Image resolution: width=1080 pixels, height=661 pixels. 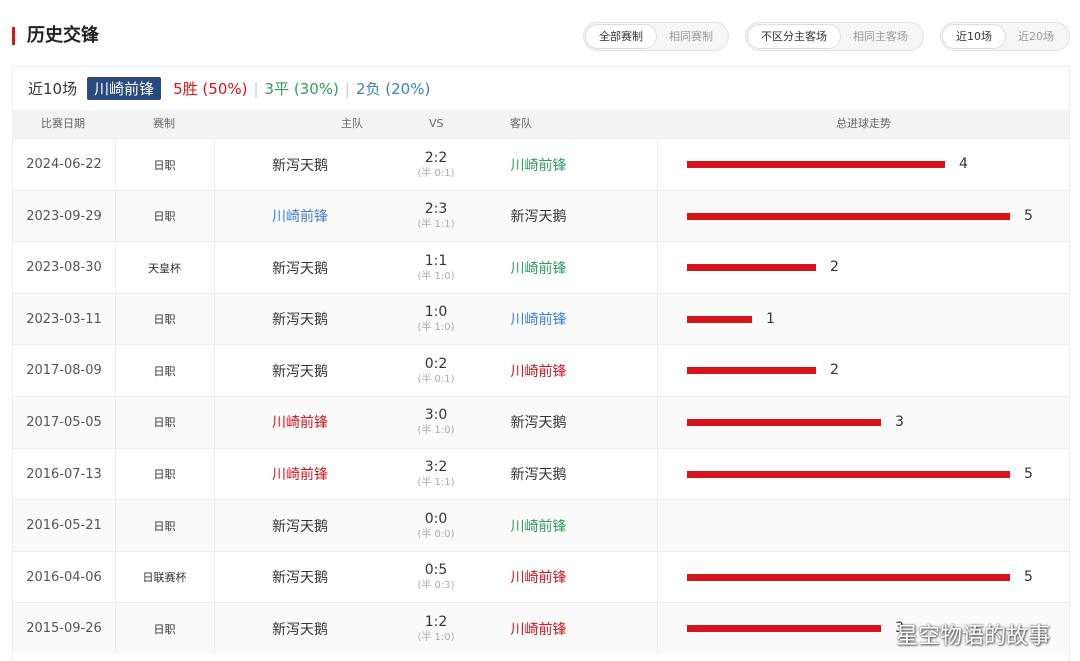 I want to click on match-competition: 天皇杯, so click(x=164, y=267).